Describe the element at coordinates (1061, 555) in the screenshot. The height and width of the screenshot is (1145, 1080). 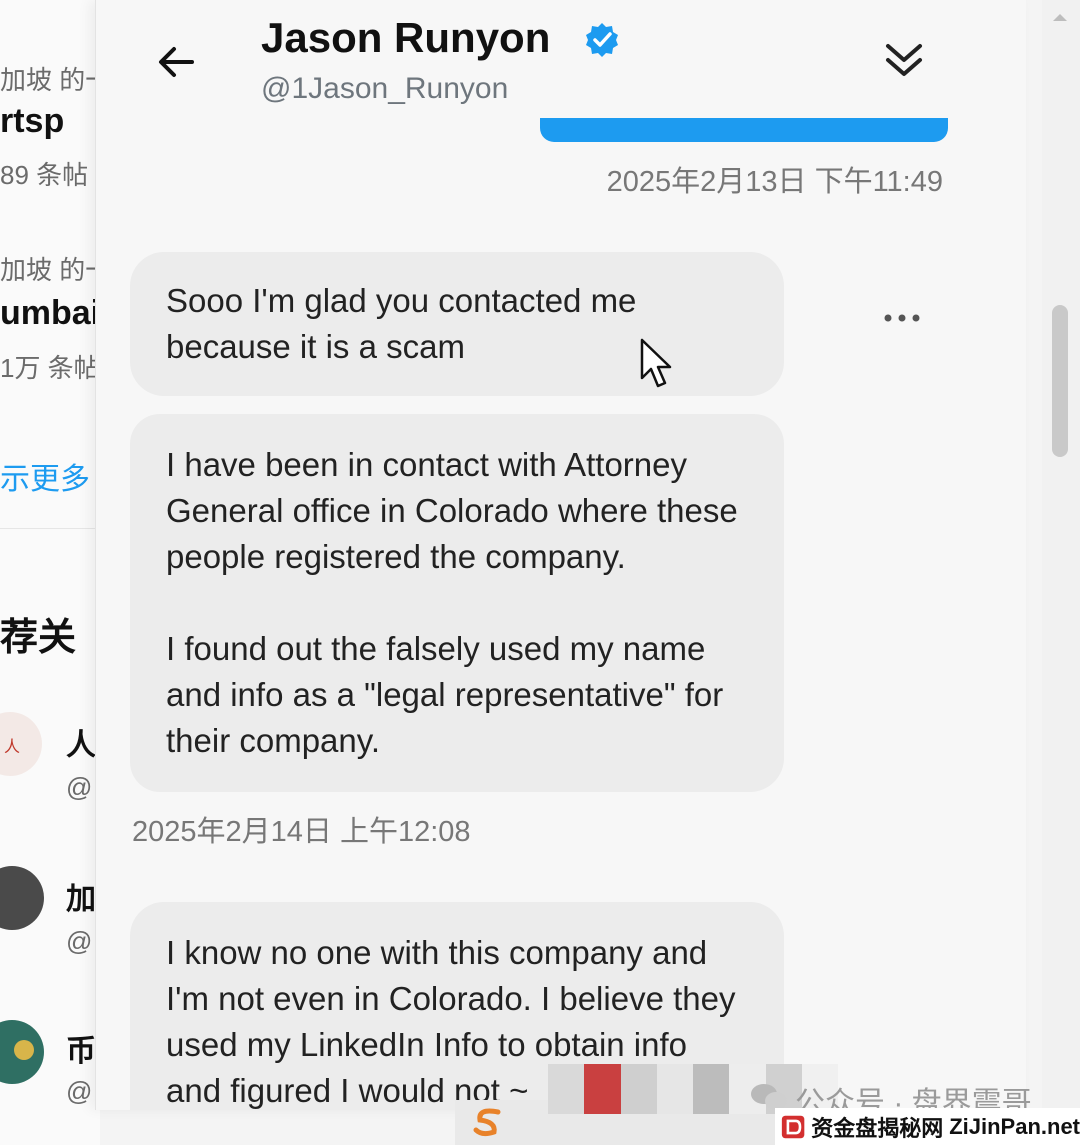
I see `scrollbar` at that location.